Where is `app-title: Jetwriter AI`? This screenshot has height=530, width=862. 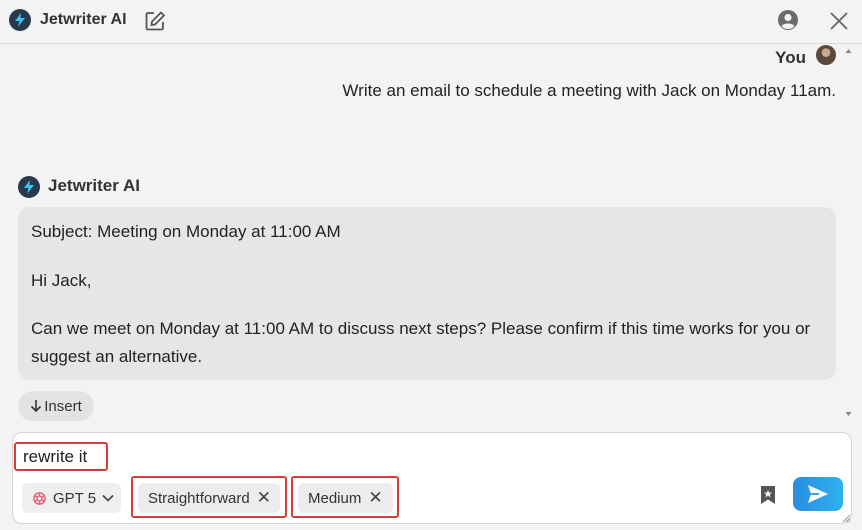
app-title: Jetwriter AI is located at coordinates (83, 19).